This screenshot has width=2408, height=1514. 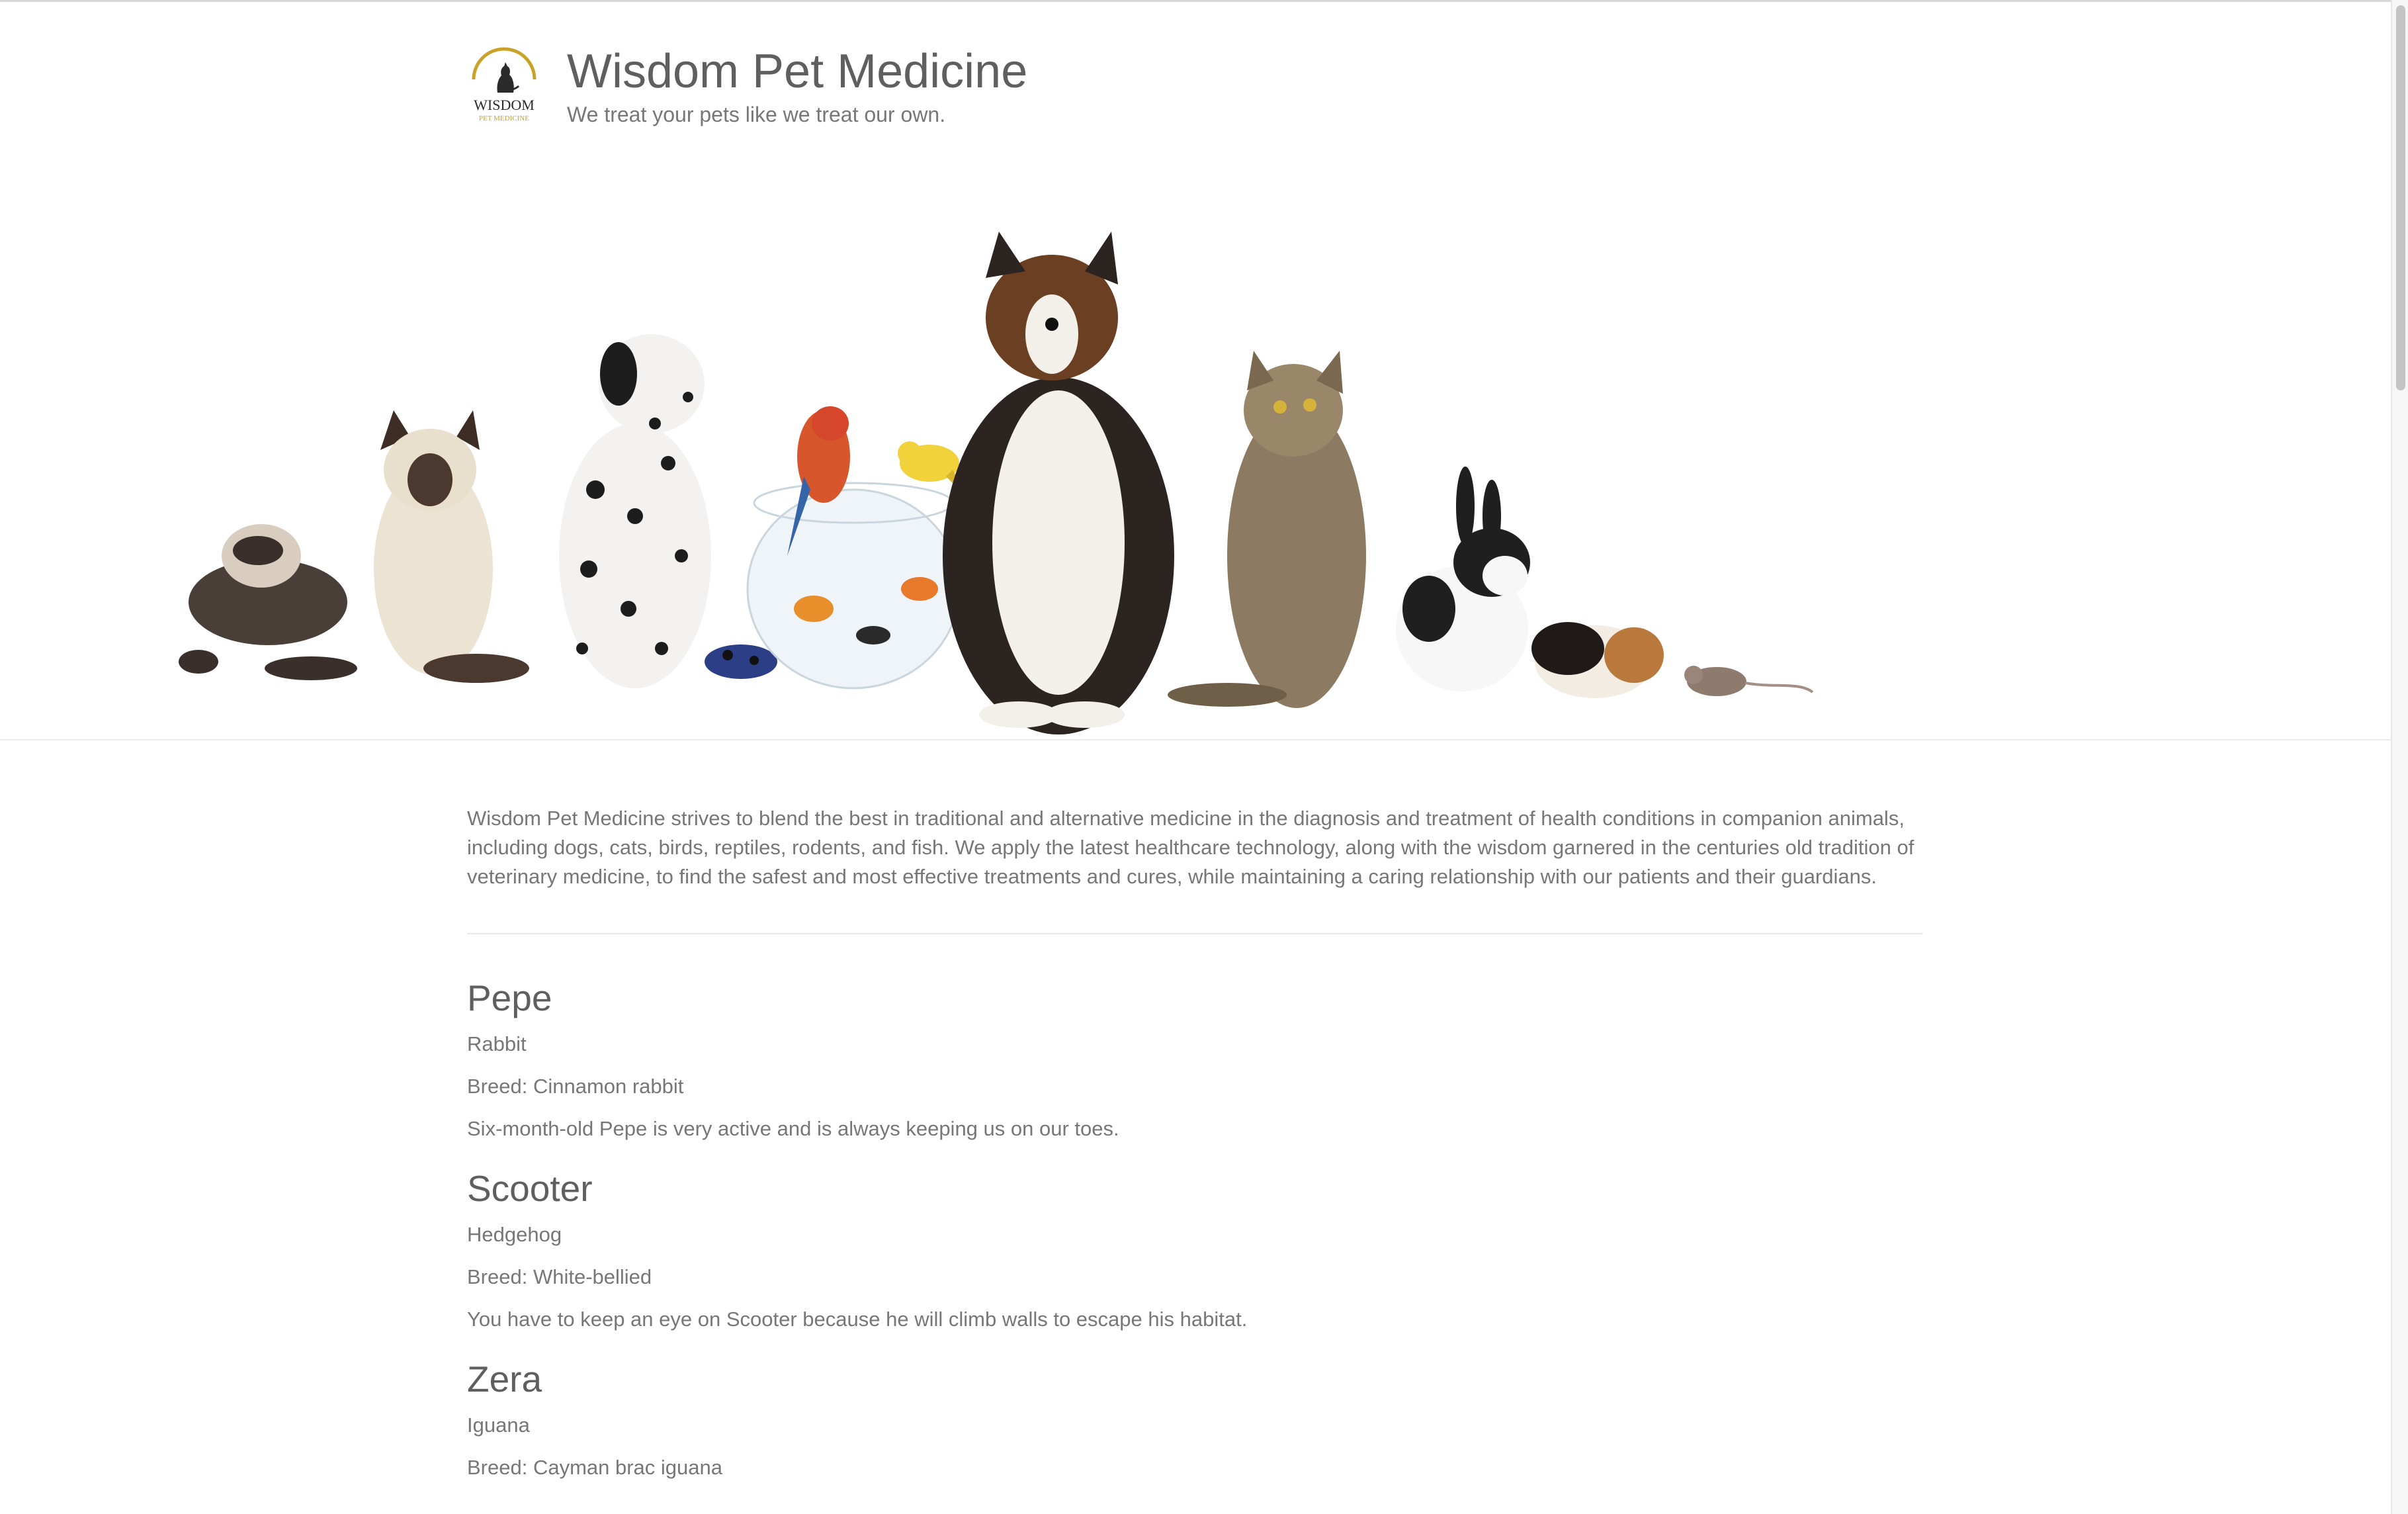 What do you see at coordinates (504, 1379) in the screenshot?
I see `pet-name: Zera` at bounding box center [504, 1379].